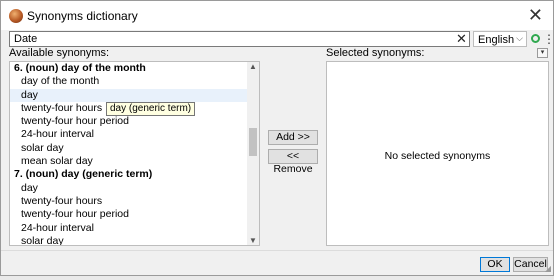  I want to click on close-icon: ✕, so click(535, 15).